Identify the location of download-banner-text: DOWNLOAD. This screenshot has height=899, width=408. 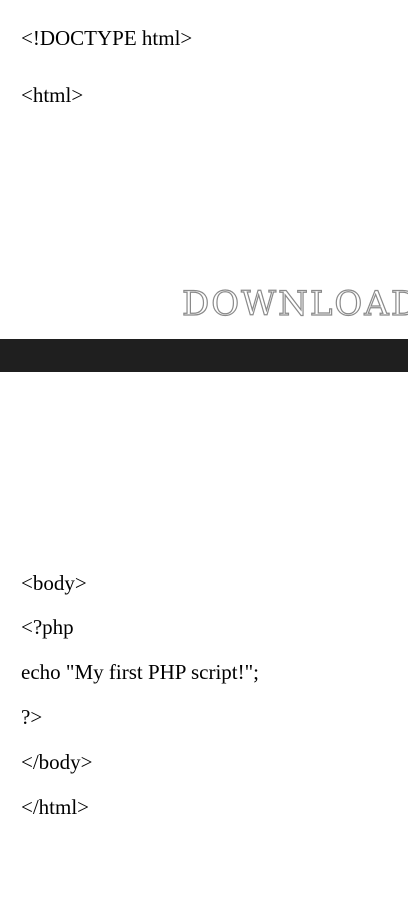
(294, 303).